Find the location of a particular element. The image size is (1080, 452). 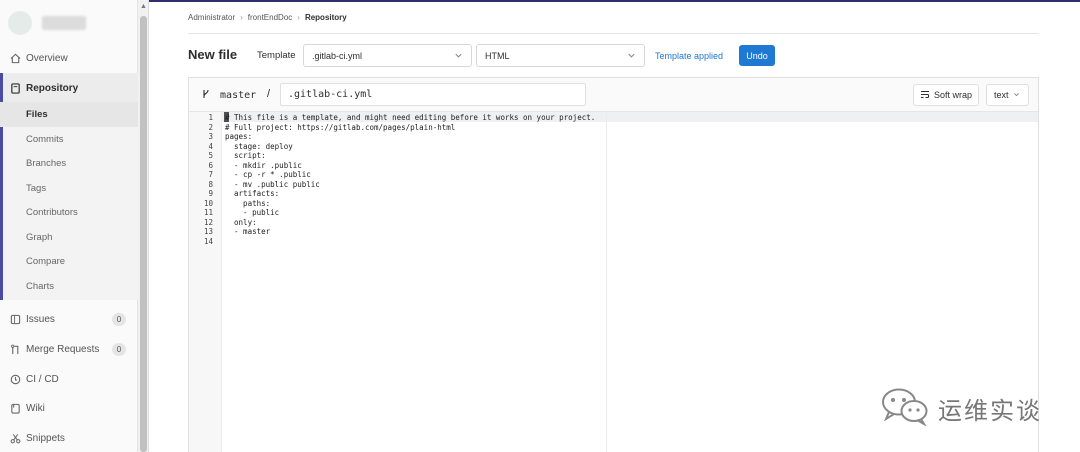

line-number: 14 is located at coordinates (208, 241).